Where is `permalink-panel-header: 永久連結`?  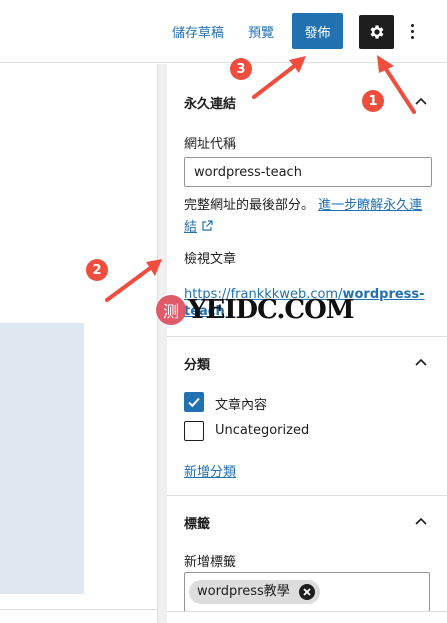 permalink-panel-header: 永久連結 is located at coordinates (307, 103).